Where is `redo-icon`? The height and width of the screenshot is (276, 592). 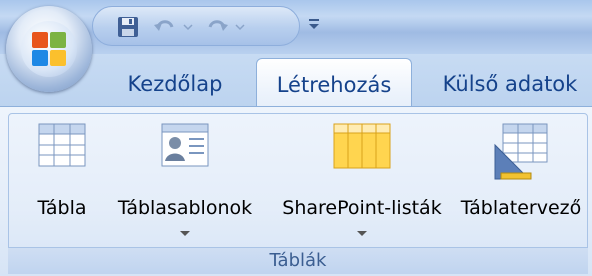 redo-icon is located at coordinates (218, 25).